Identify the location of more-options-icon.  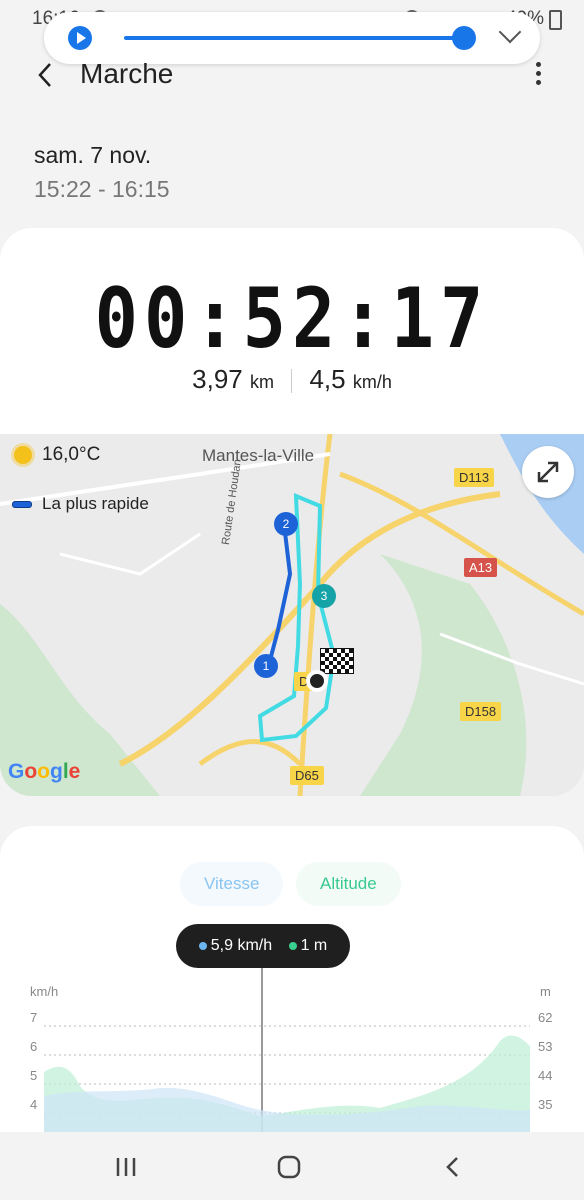
(538, 76).